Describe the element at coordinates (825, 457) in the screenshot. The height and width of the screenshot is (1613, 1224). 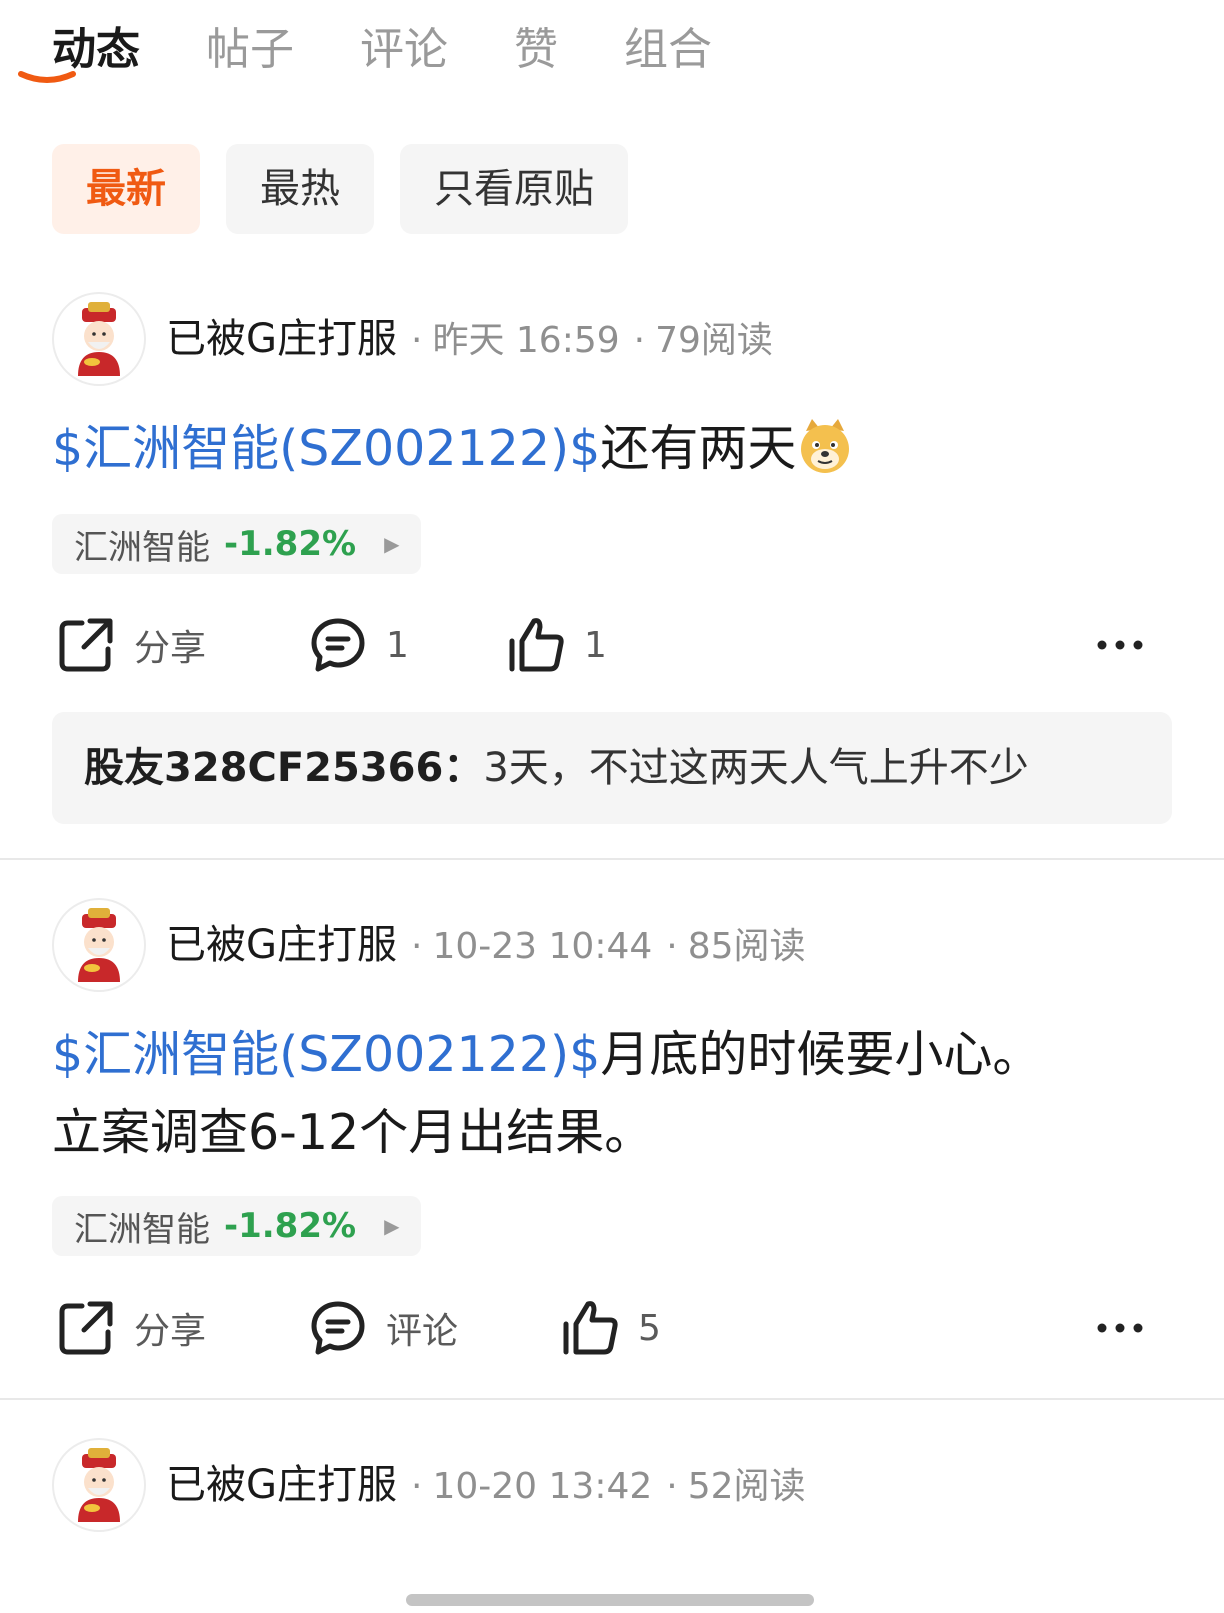
I see `doge-emoji-icon` at that location.